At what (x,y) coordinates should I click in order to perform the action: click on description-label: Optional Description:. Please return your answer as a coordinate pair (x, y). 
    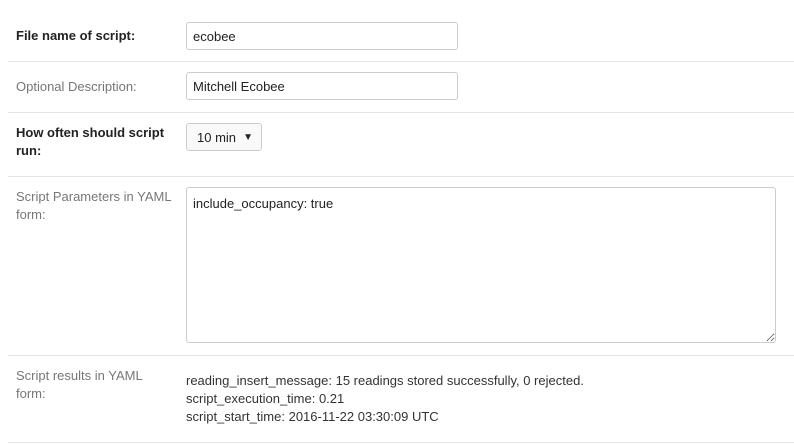
    Looking at the image, I should click on (76, 86).